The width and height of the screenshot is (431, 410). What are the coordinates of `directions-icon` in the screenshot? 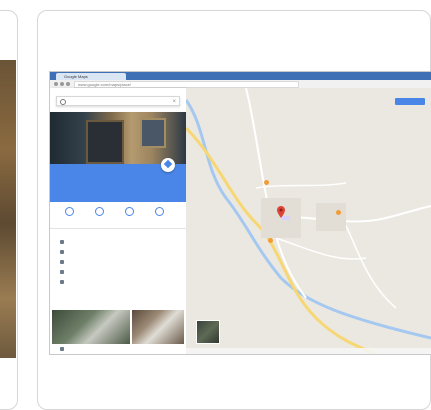 It's located at (168, 164).